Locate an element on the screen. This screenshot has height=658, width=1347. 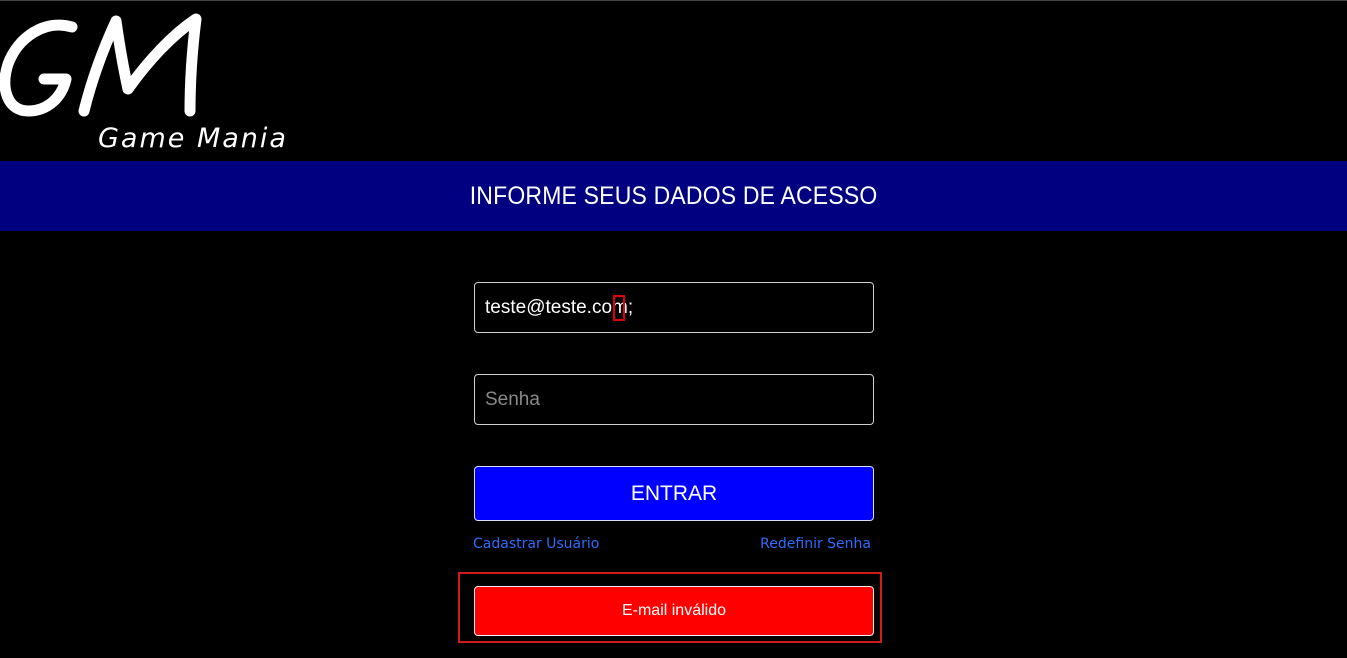
register-user-link: Cadastrar Usuário is located at coordinates (536, 544).